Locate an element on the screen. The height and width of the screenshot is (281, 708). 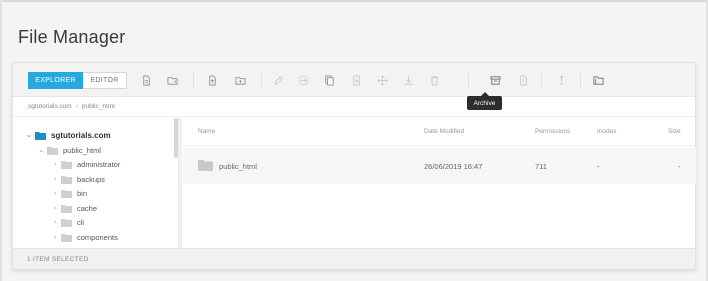
window-left-edge is located at coordinates (1, 140).